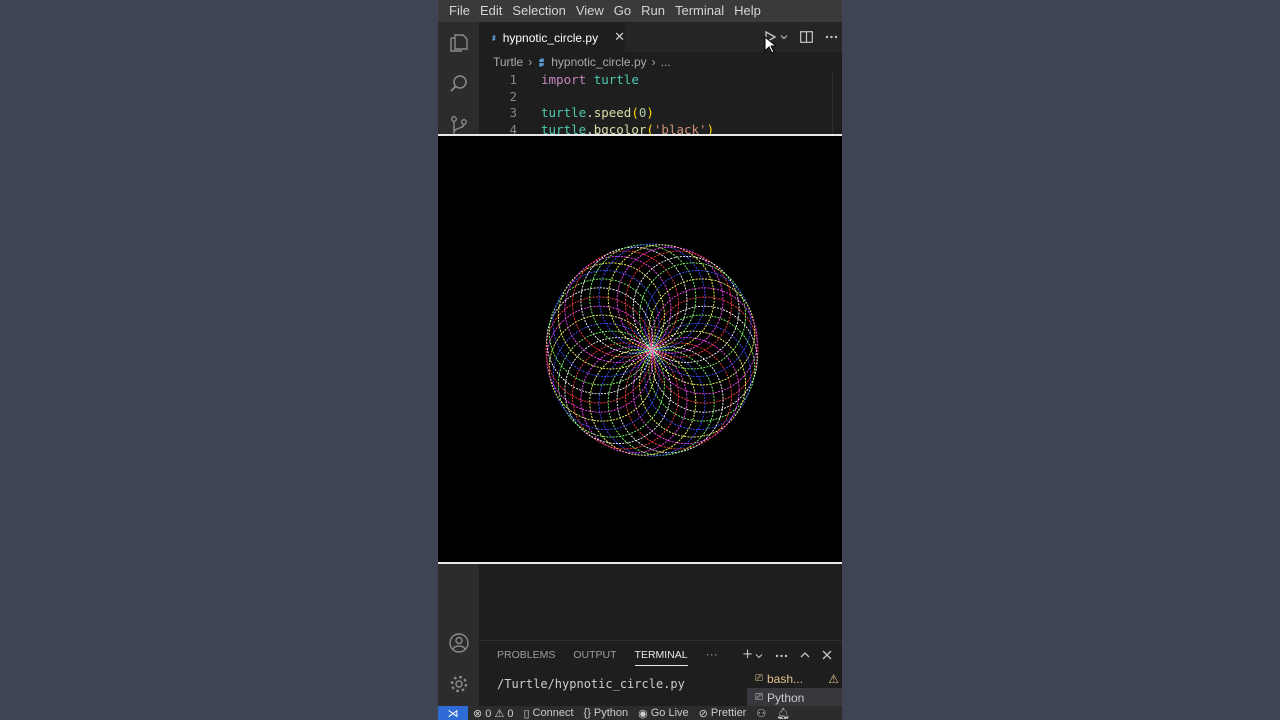 The image size is (1280, 720). What do you see at coordinates (459, 643) in the screenshot?
I see `account-icon` at bounding box center [459, 643].